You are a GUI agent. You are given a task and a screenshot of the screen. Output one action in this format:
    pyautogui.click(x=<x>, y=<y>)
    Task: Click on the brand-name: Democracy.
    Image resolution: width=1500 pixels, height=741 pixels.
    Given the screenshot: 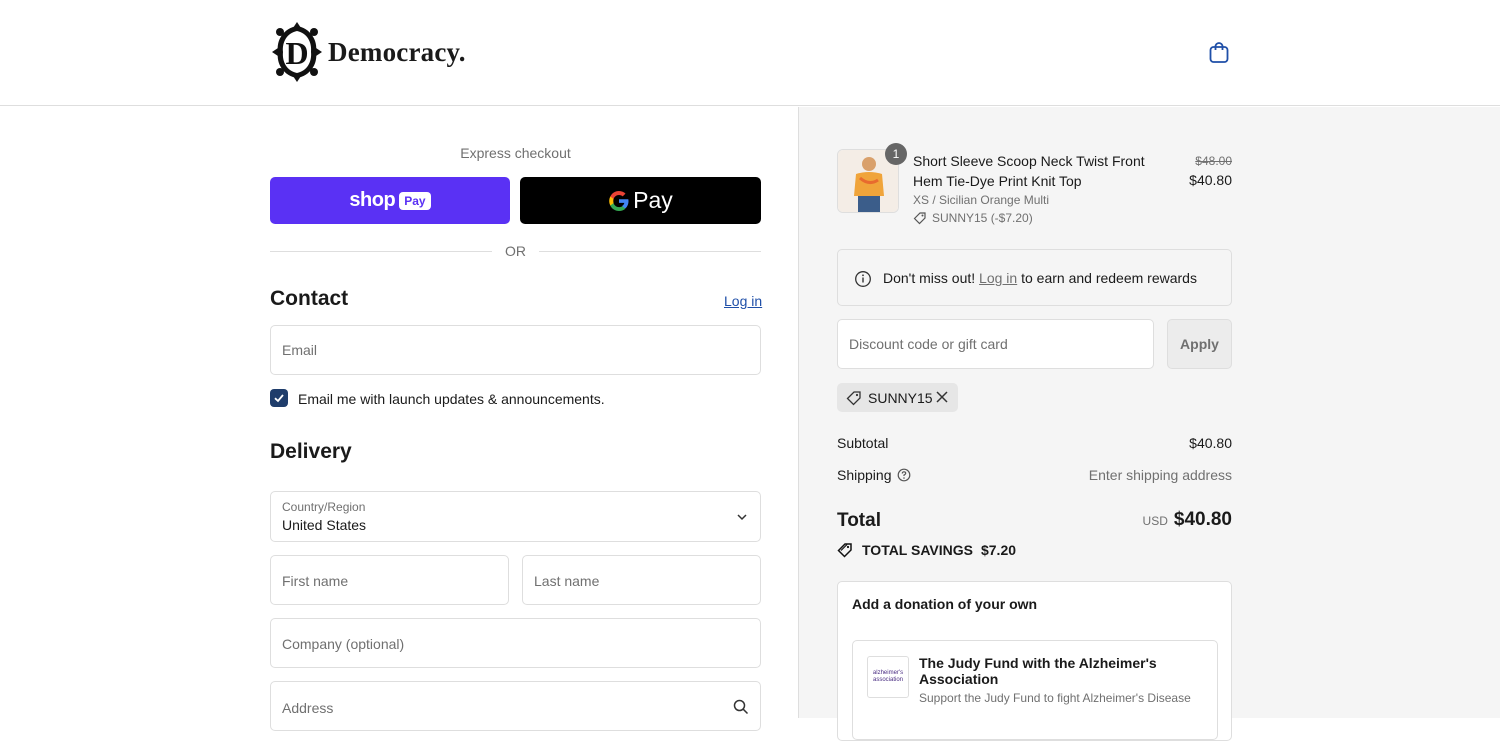 What is the action you would take?
    pyautogui.click(x=397, y=51)
    